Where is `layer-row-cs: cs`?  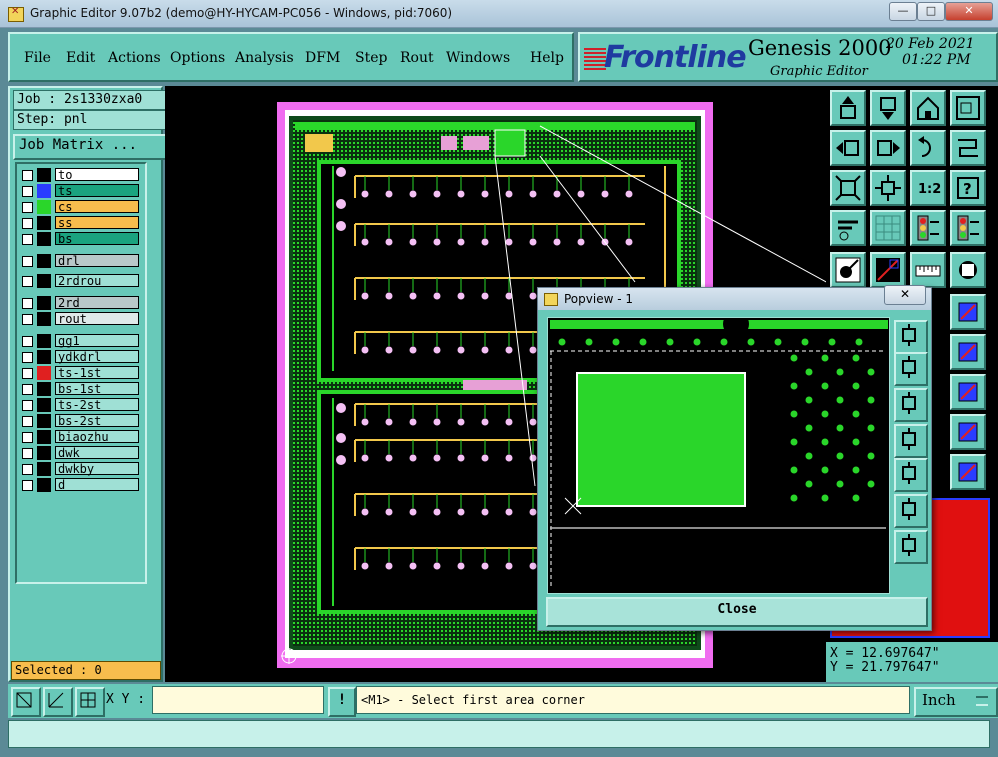 layer-row-cs: cs is located at coordinates (79, 207).